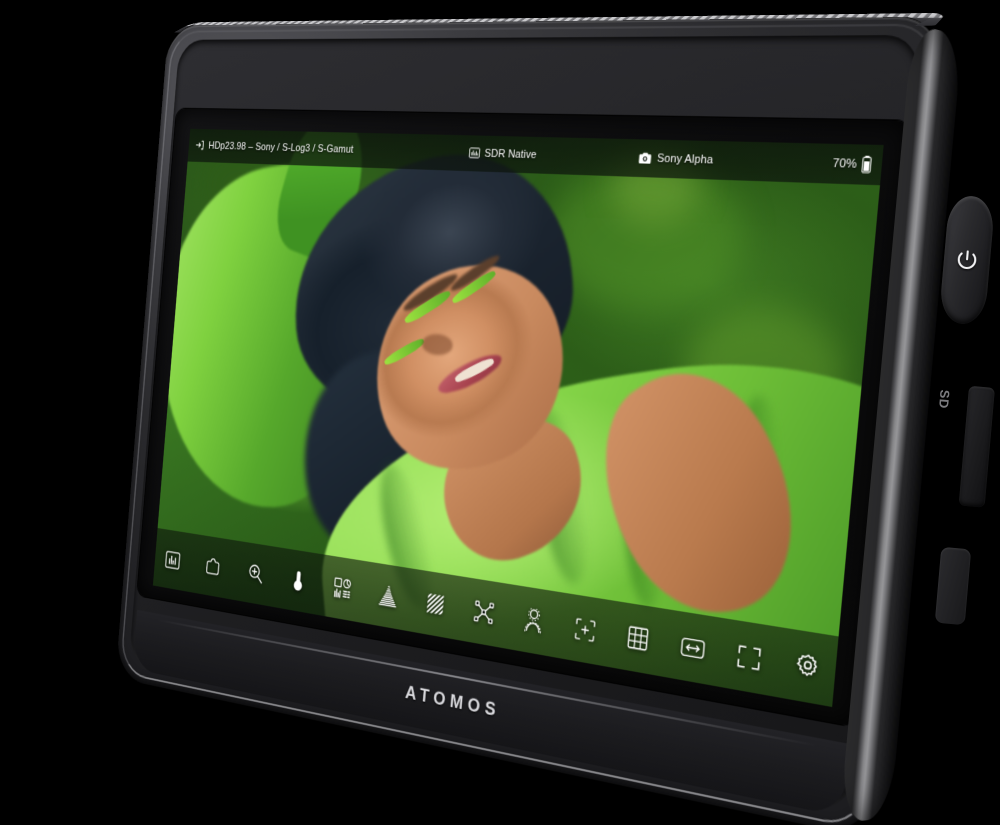 Image resolution: width=1000 pixels, height=825 pixels. What do you see at coordinates (749, 657) in the screenshot?
I see `safe-area-icon` at bounding box center [749, 657].